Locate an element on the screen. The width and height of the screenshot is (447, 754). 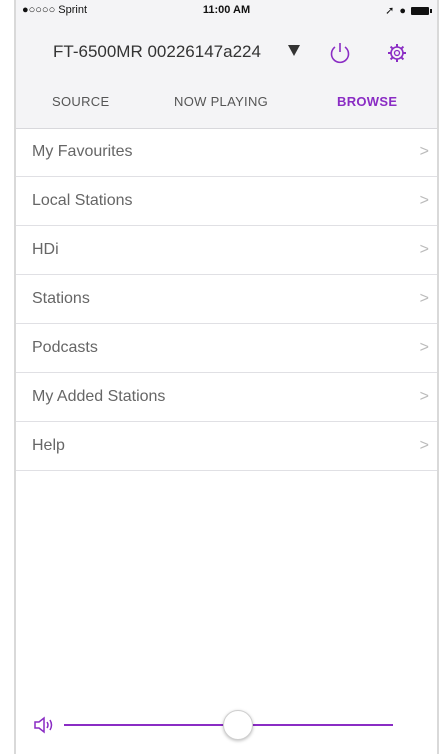
menu-item-label: Stations is located at coordinates (61, 298).